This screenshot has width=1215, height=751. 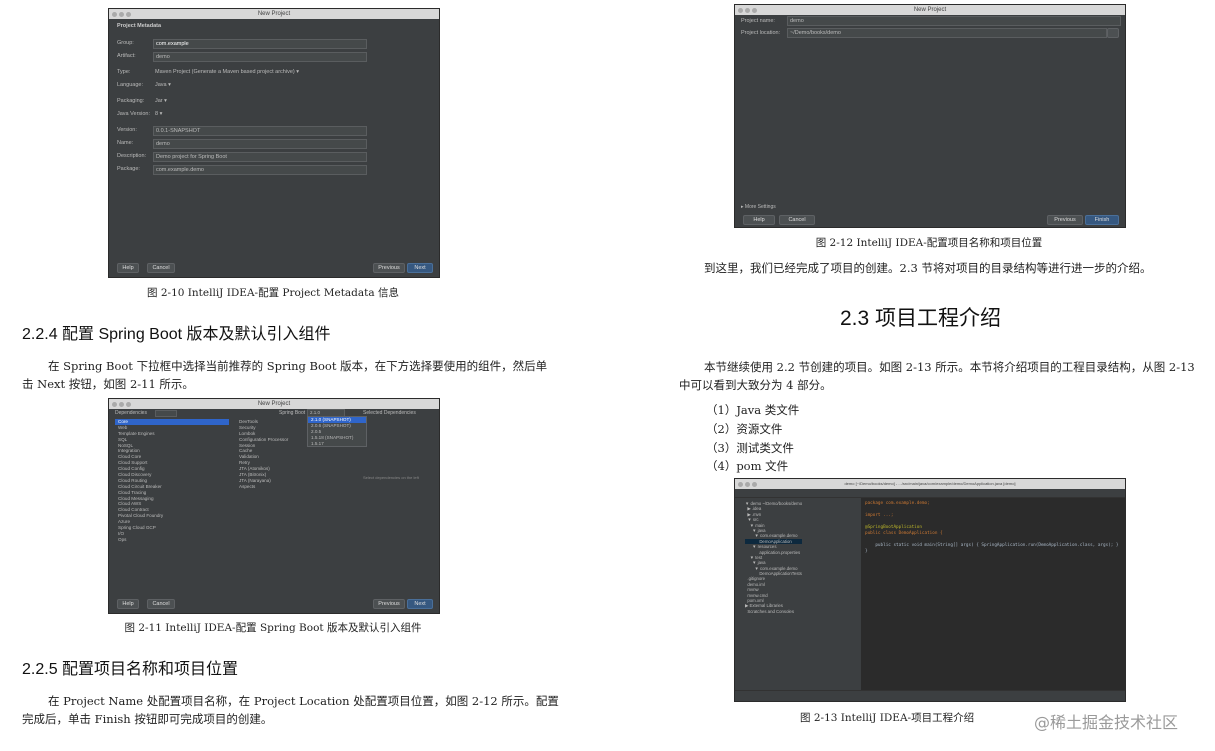 What do you see at coordinates (930, 695) in the screenshot?
I see `status-bar` at bounding box center [930, 695].